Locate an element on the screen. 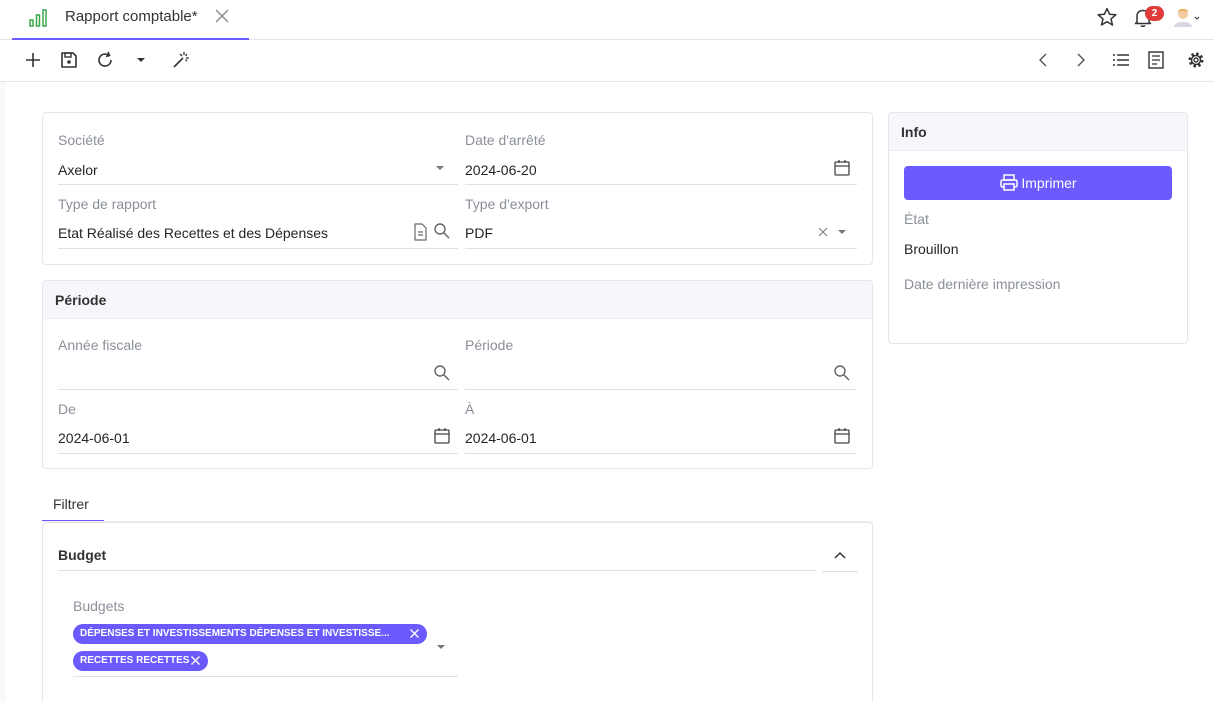 This screenshot has width=1214, height=702. tab-filtrer-label: Filtrer is located at coordinates (71, 504).